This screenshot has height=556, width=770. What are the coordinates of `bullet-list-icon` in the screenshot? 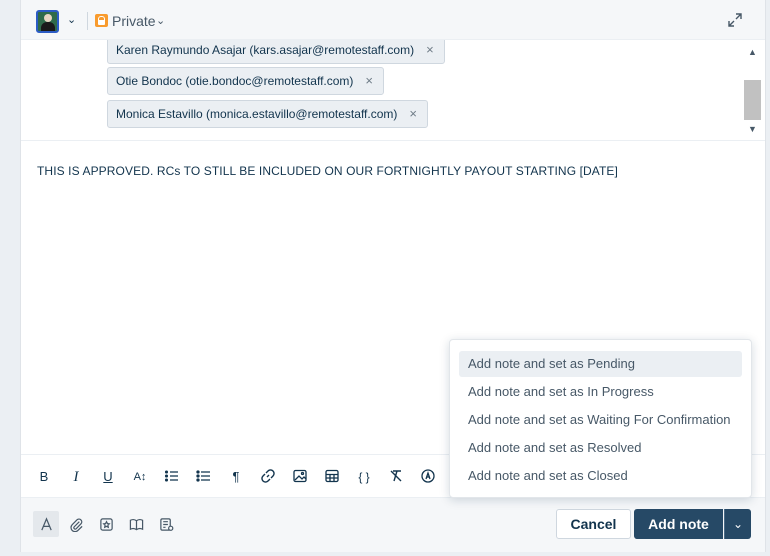 It's located at (204, 477).